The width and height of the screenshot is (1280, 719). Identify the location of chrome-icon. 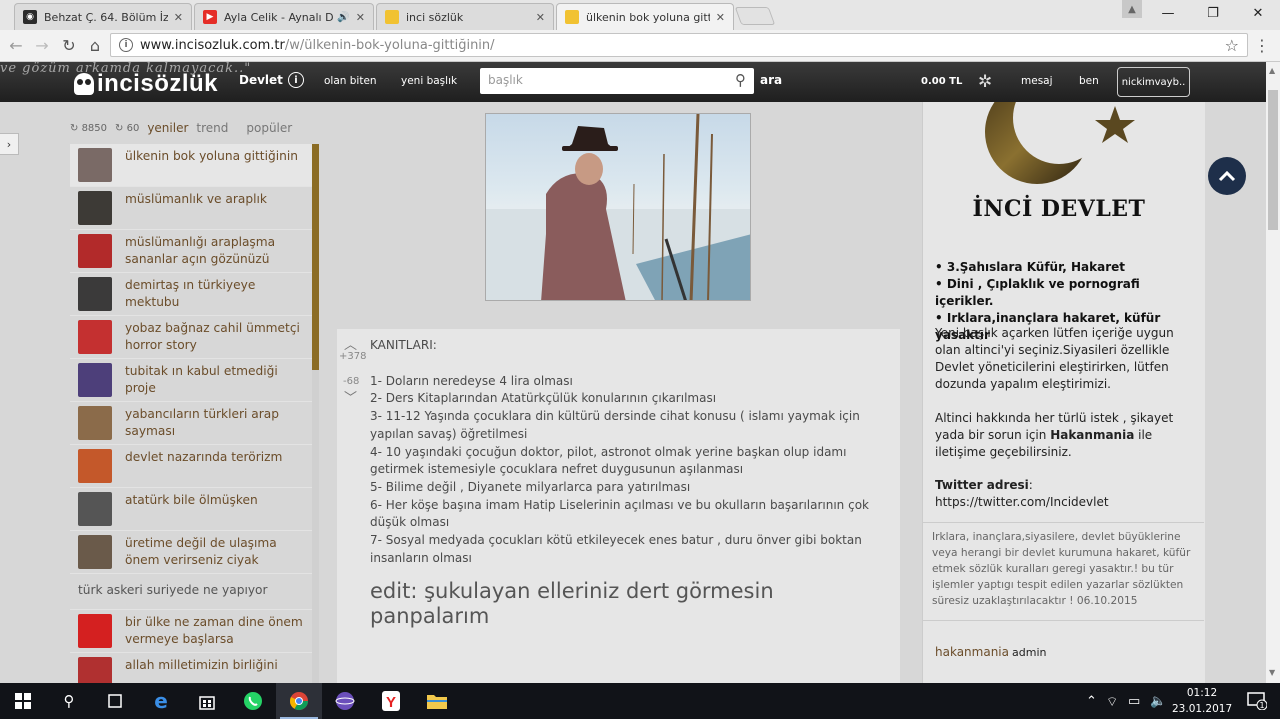
(299, 701).